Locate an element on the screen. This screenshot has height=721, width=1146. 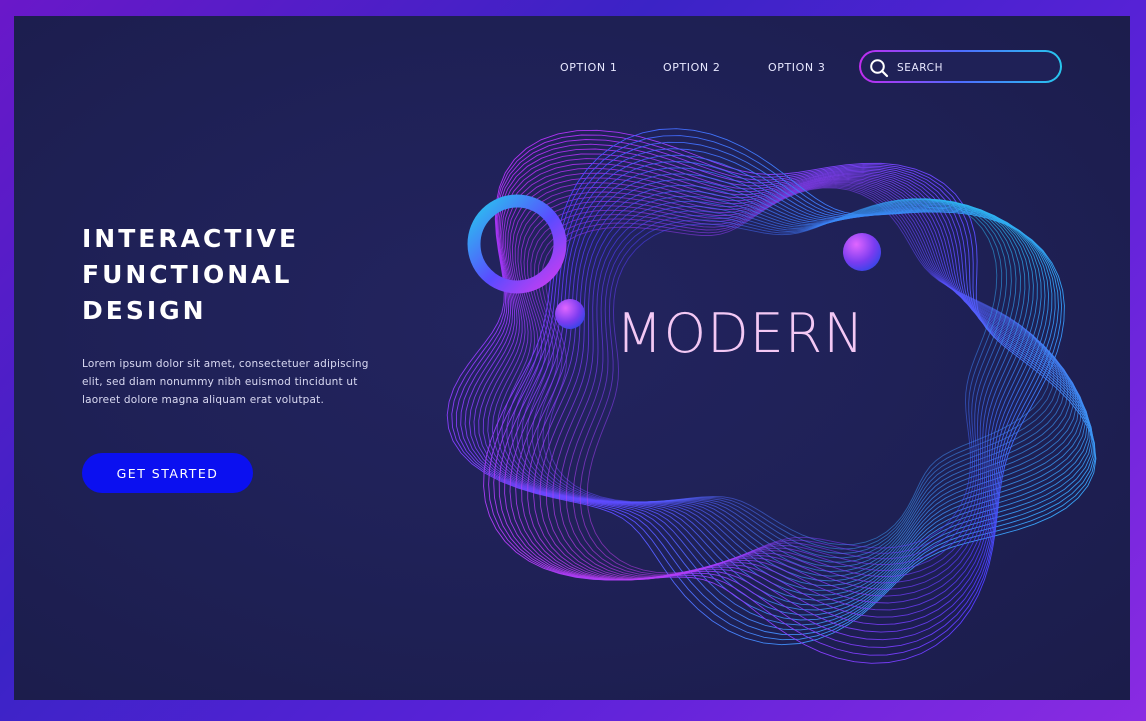
search-box is located at coordinates (960, 66).